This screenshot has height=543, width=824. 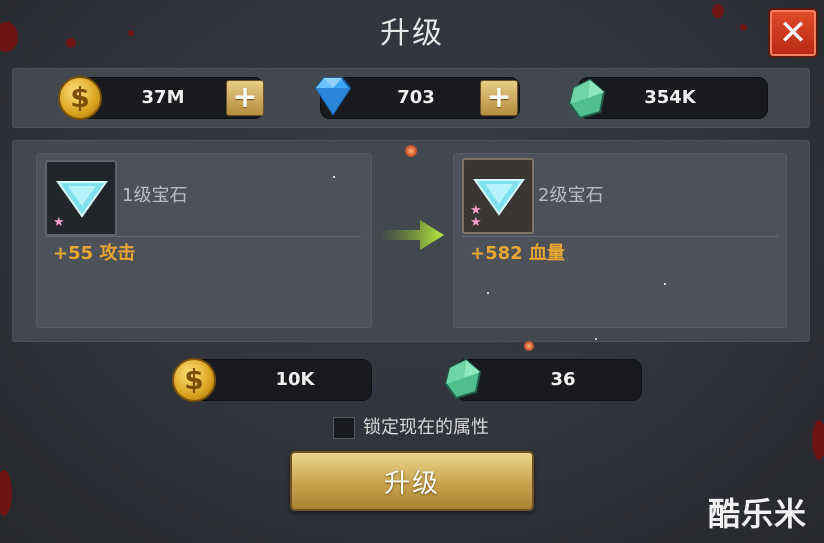 I want to click on triangle-gem-icon, so click(x=82, y=199).